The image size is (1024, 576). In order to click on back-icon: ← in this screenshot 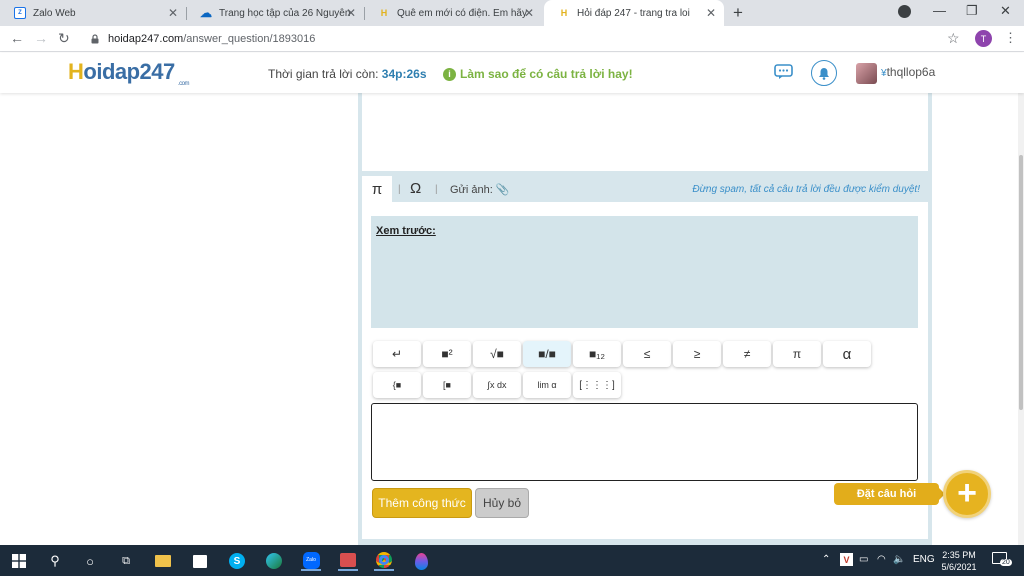, I will do `click(17, 38)`.